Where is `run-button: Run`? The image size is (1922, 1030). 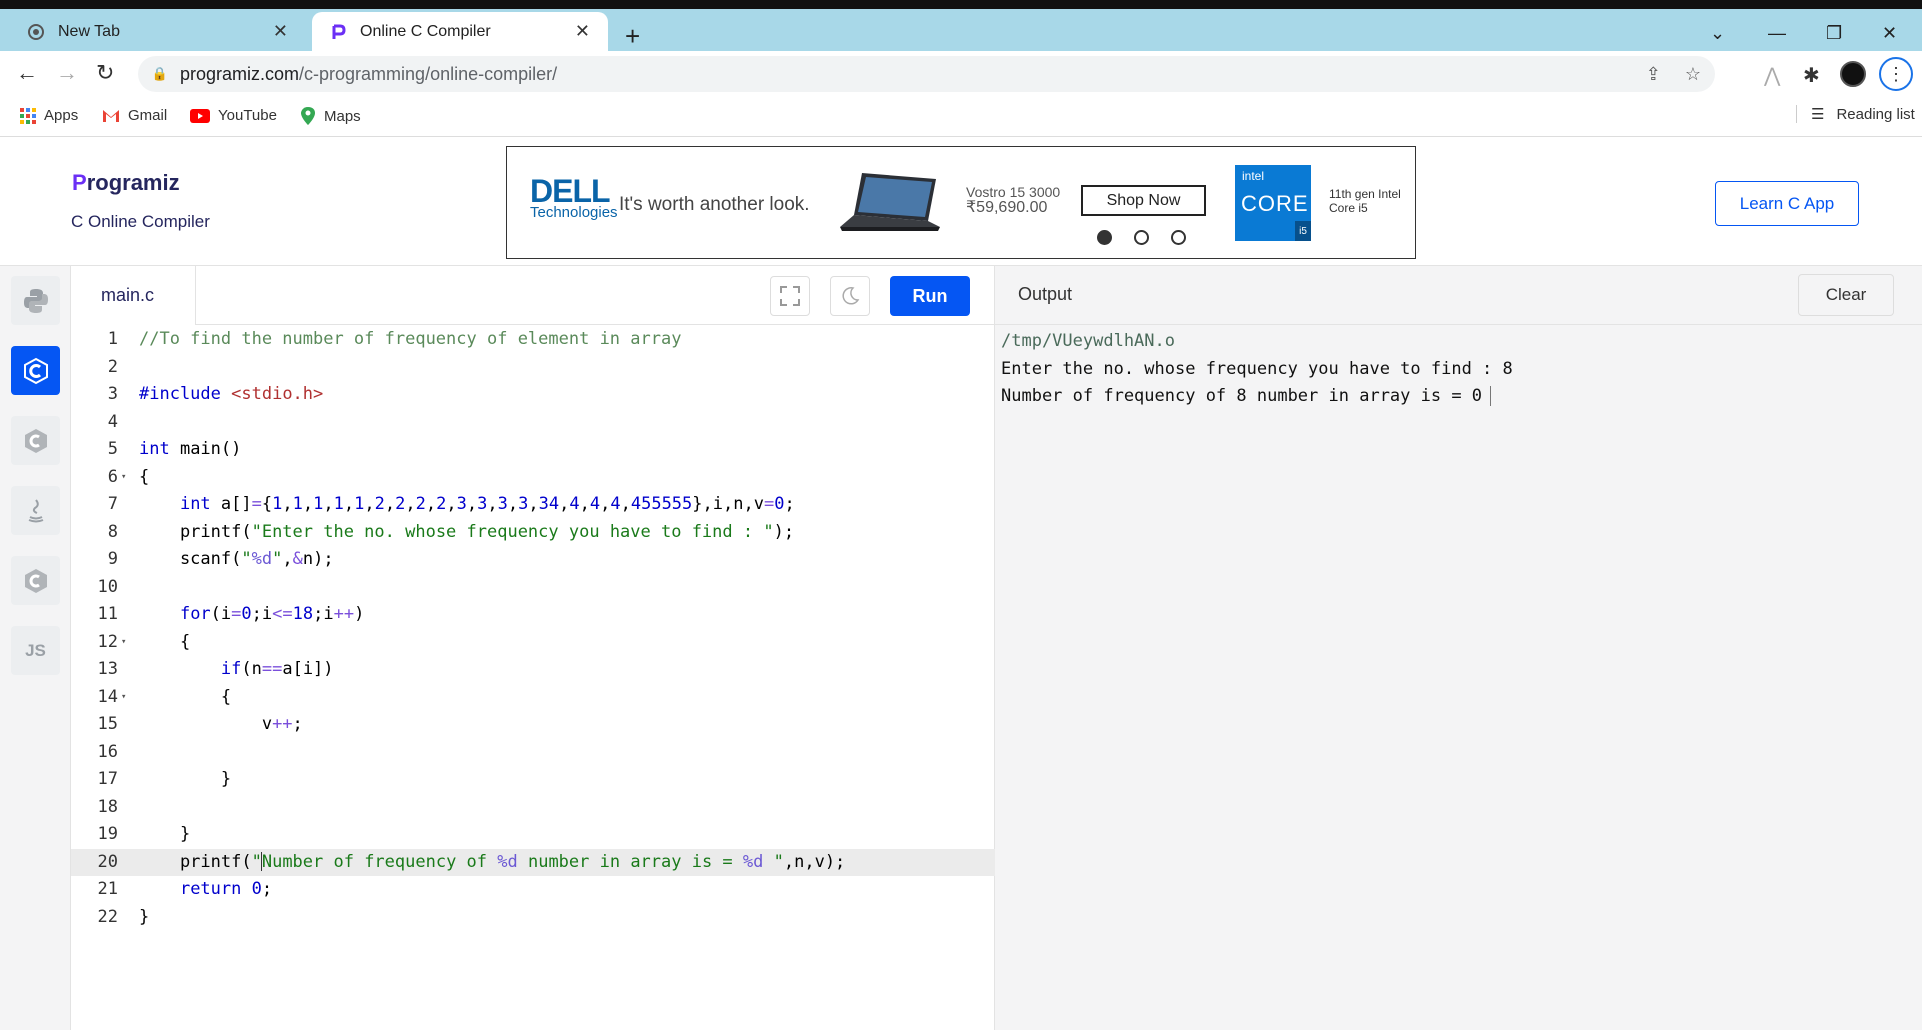 run-button: Run is located at coordinates (930, 296).